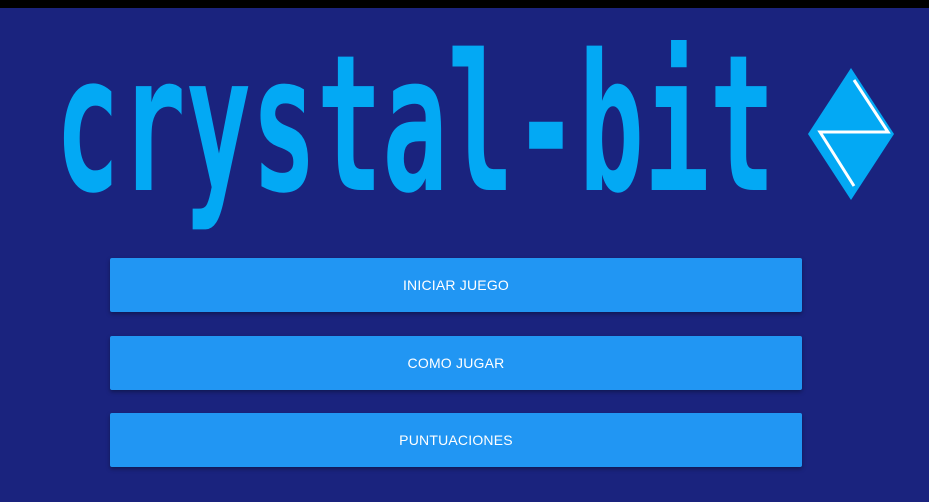  Describe the element at coordinates (456, 285) in the screenshot. I see `start-game-button: INICIAR JUEGO` at that location.